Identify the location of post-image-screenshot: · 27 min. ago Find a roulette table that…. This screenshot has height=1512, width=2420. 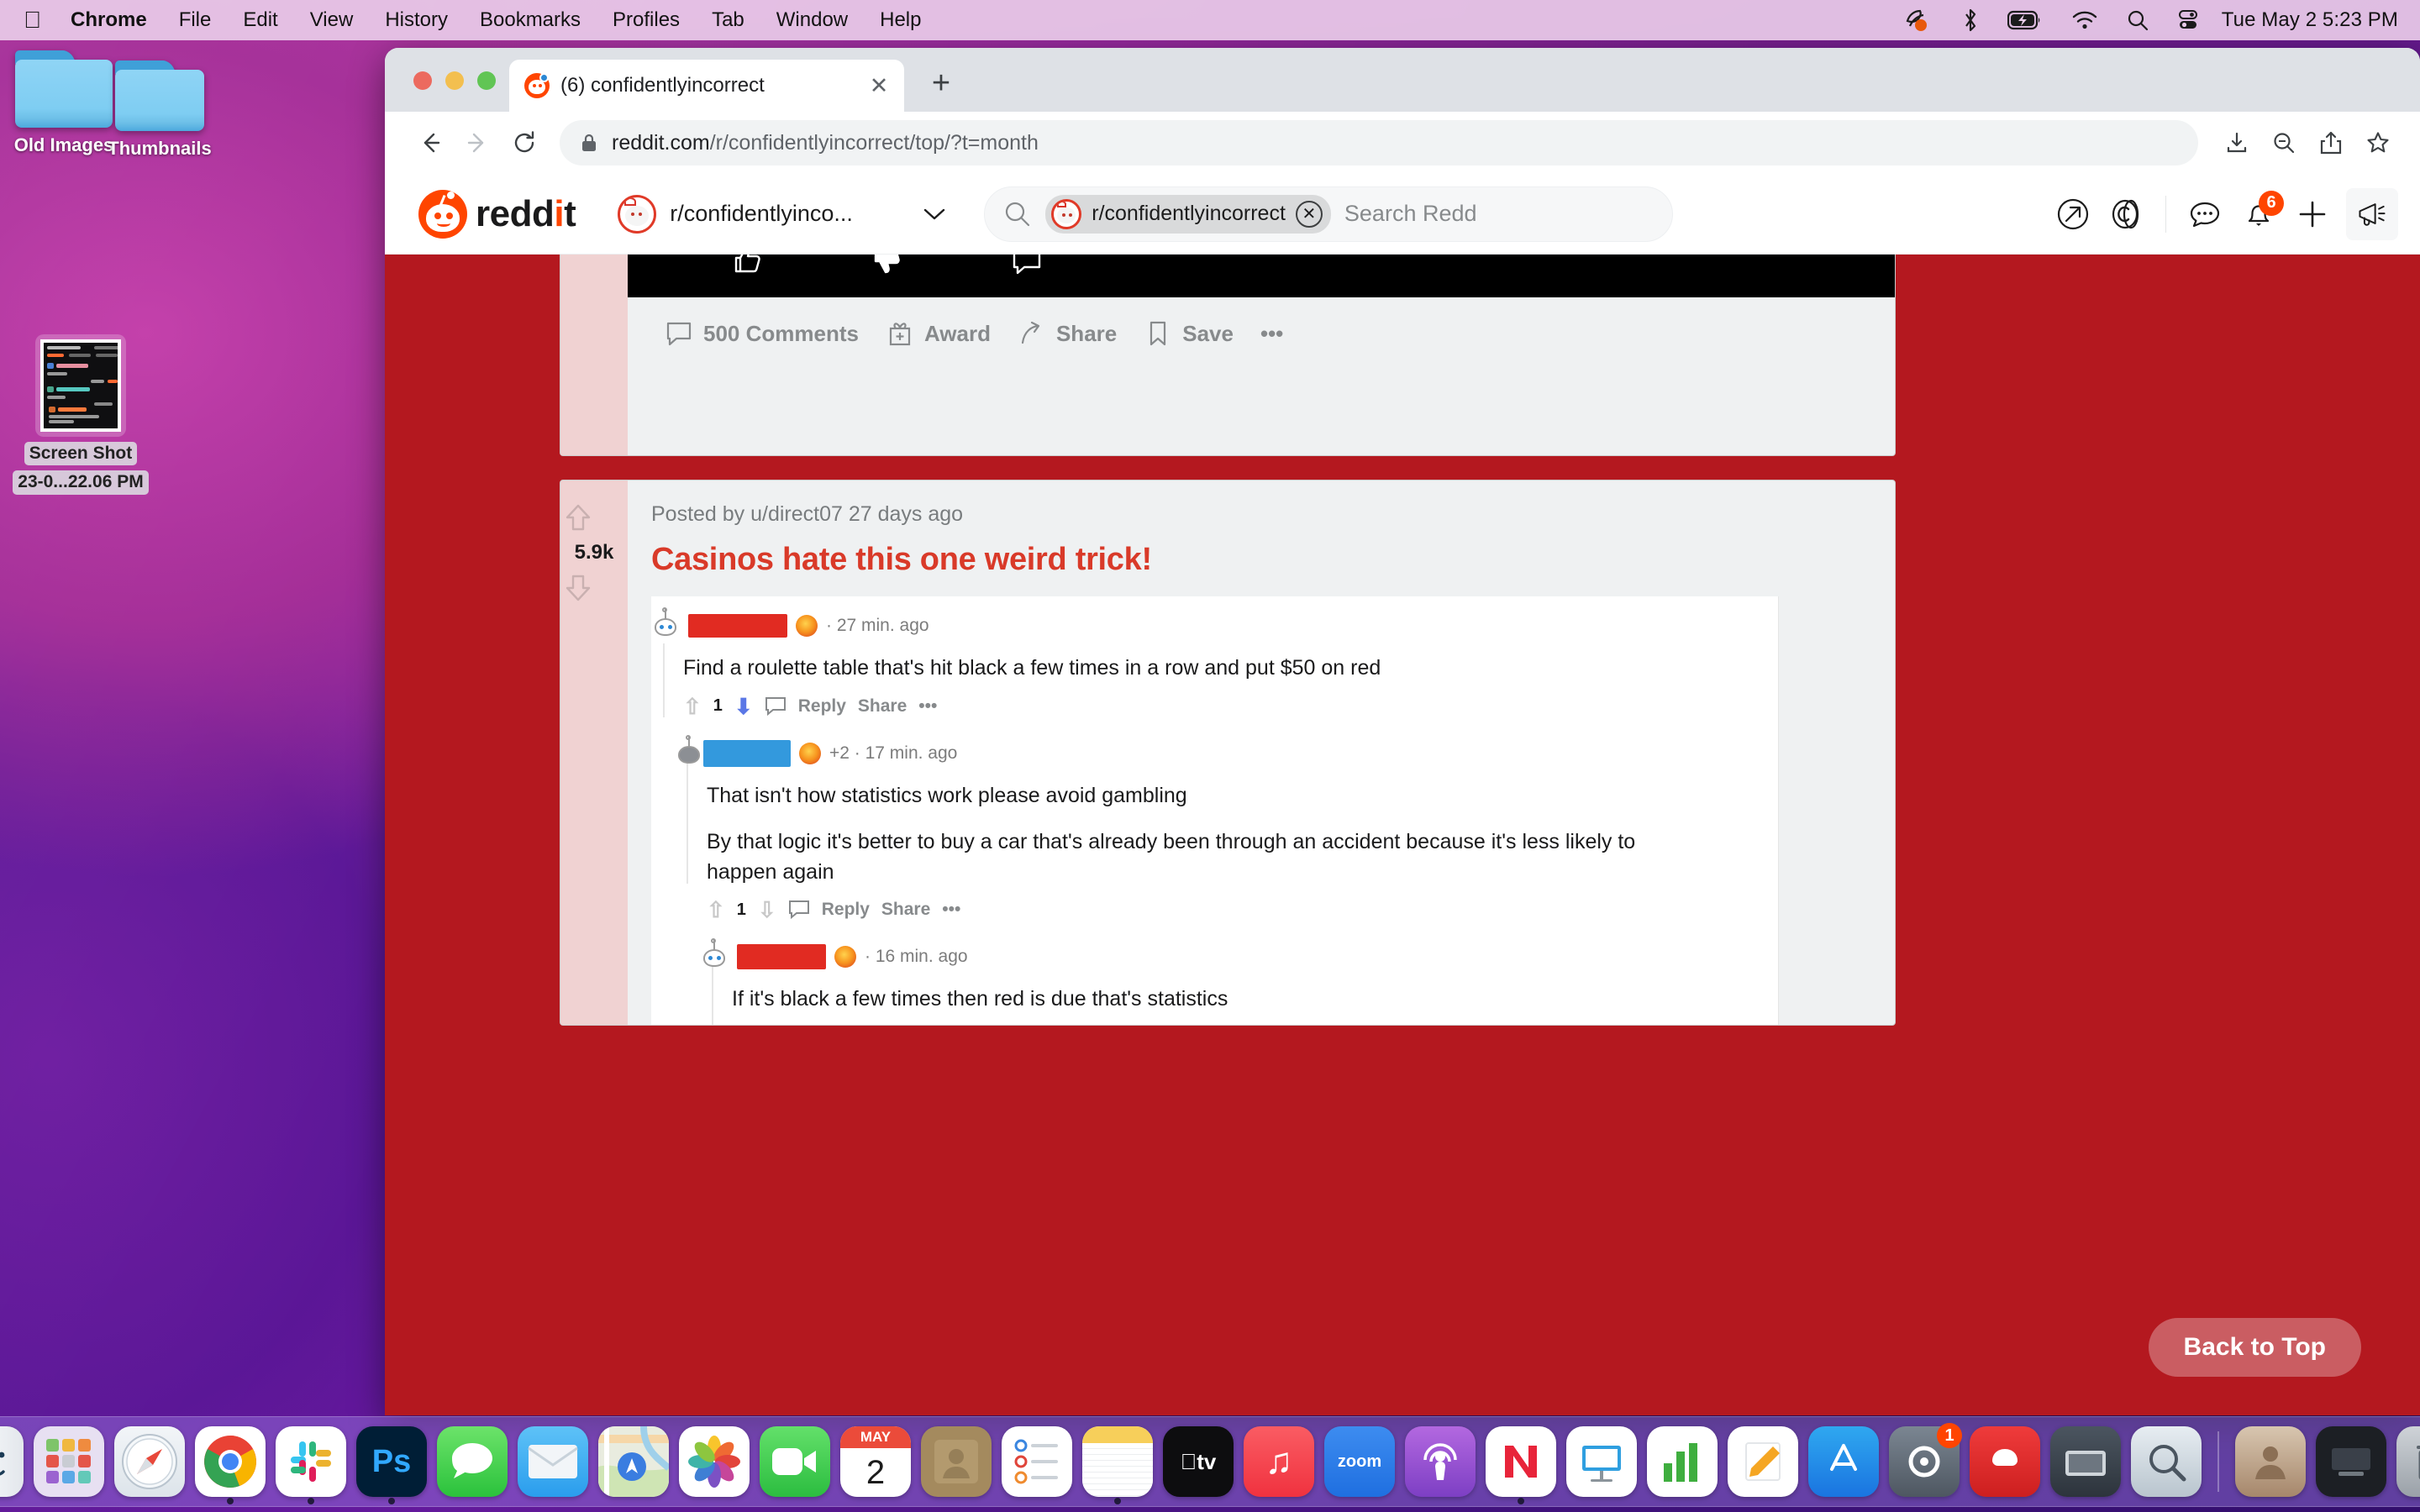
(1215, 810).